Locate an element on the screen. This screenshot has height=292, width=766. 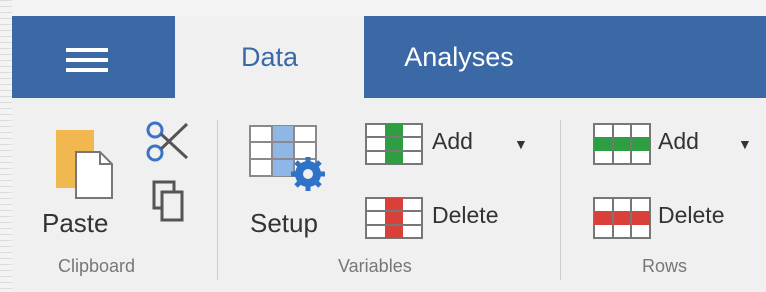
window-edge is located at coordinates (6, 146).